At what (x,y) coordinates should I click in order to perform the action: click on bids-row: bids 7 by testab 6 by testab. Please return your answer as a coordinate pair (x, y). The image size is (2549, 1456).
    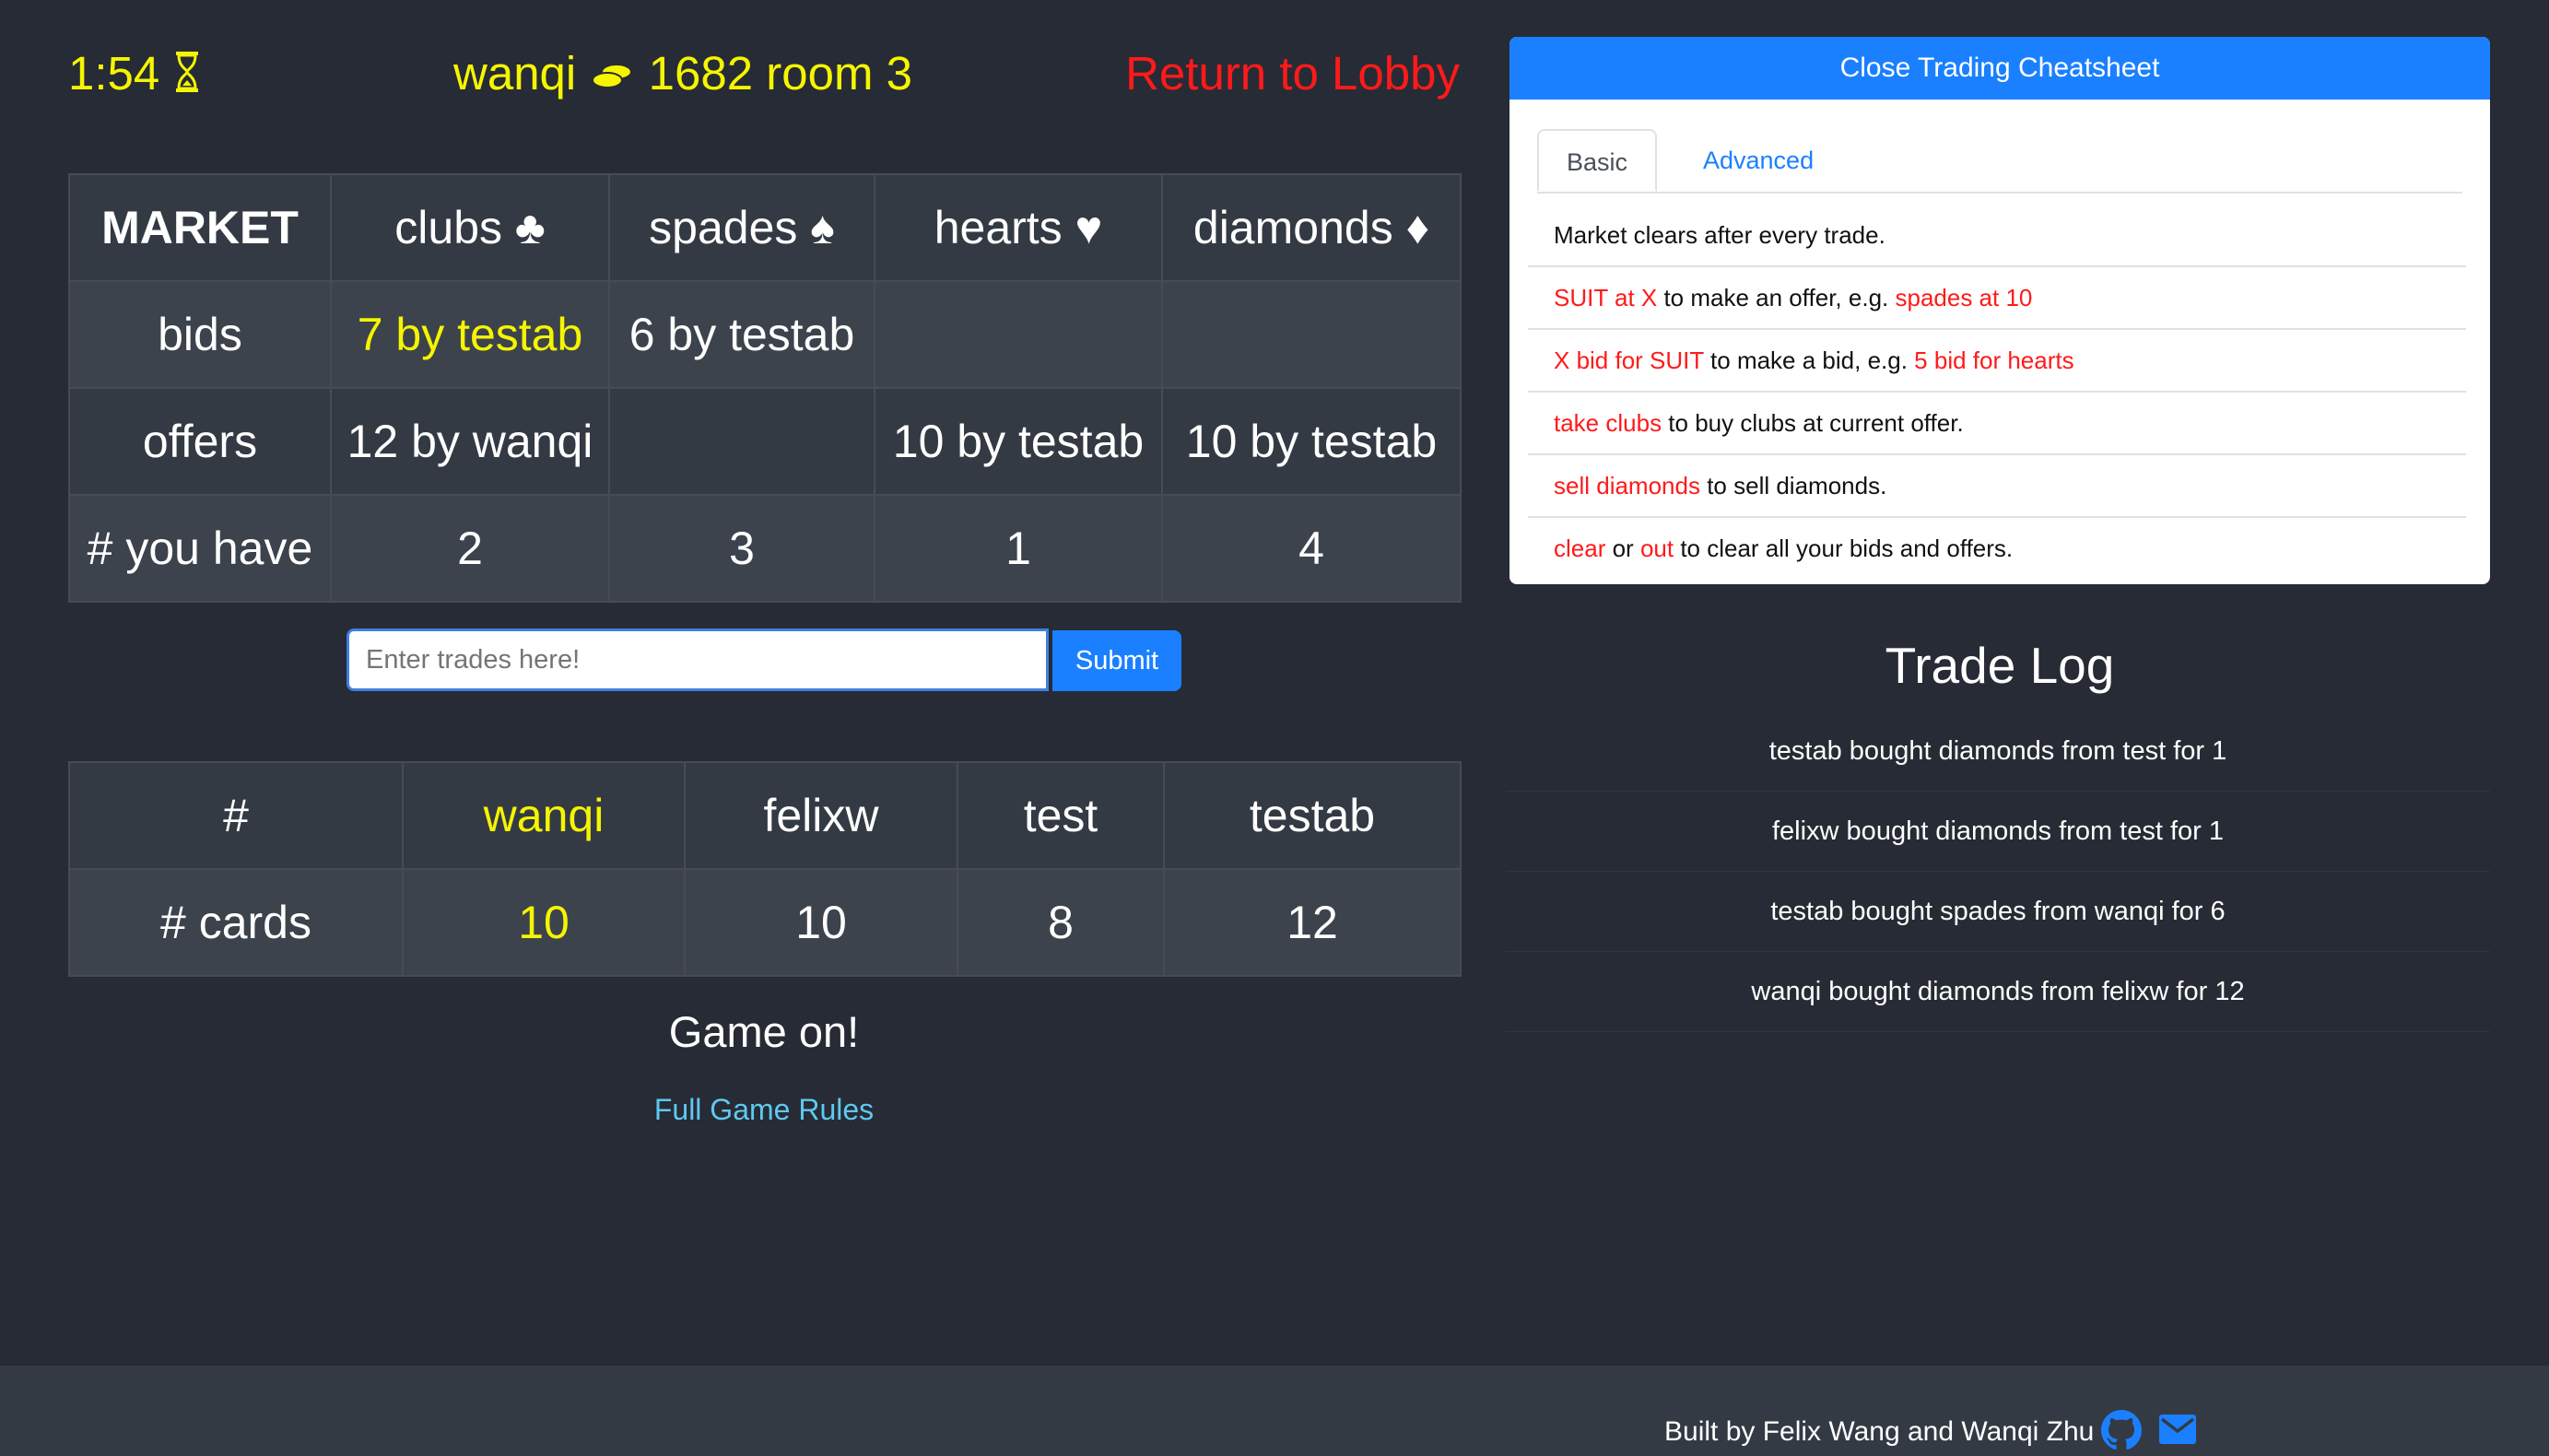
    Looking at the image, I should click on (765, 334).